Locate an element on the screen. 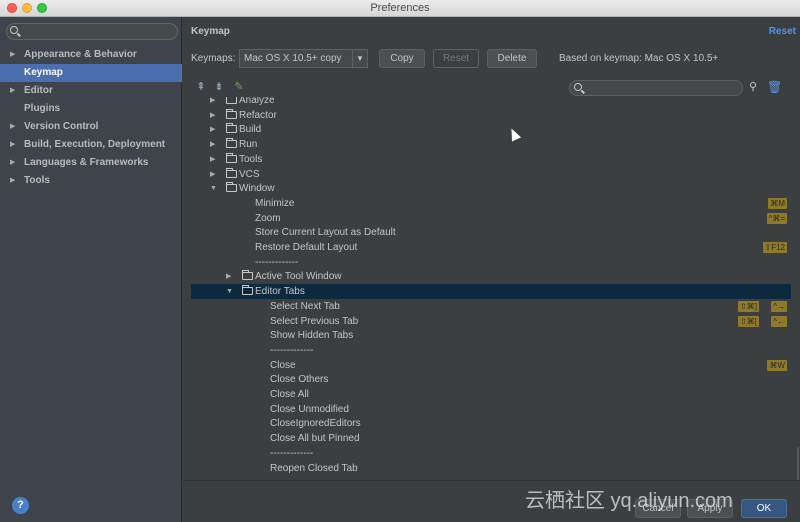 This screenshot has height=522, width=800. tree-row-label: Run is located at coordinates (248, 145).